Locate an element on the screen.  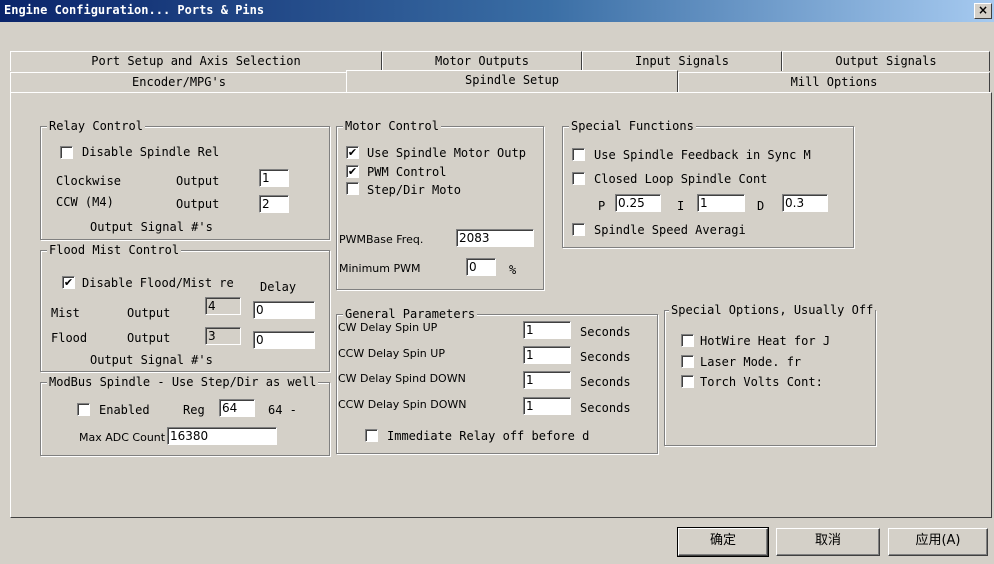
d-field: 0.3 is located at coordinates (805, 203).